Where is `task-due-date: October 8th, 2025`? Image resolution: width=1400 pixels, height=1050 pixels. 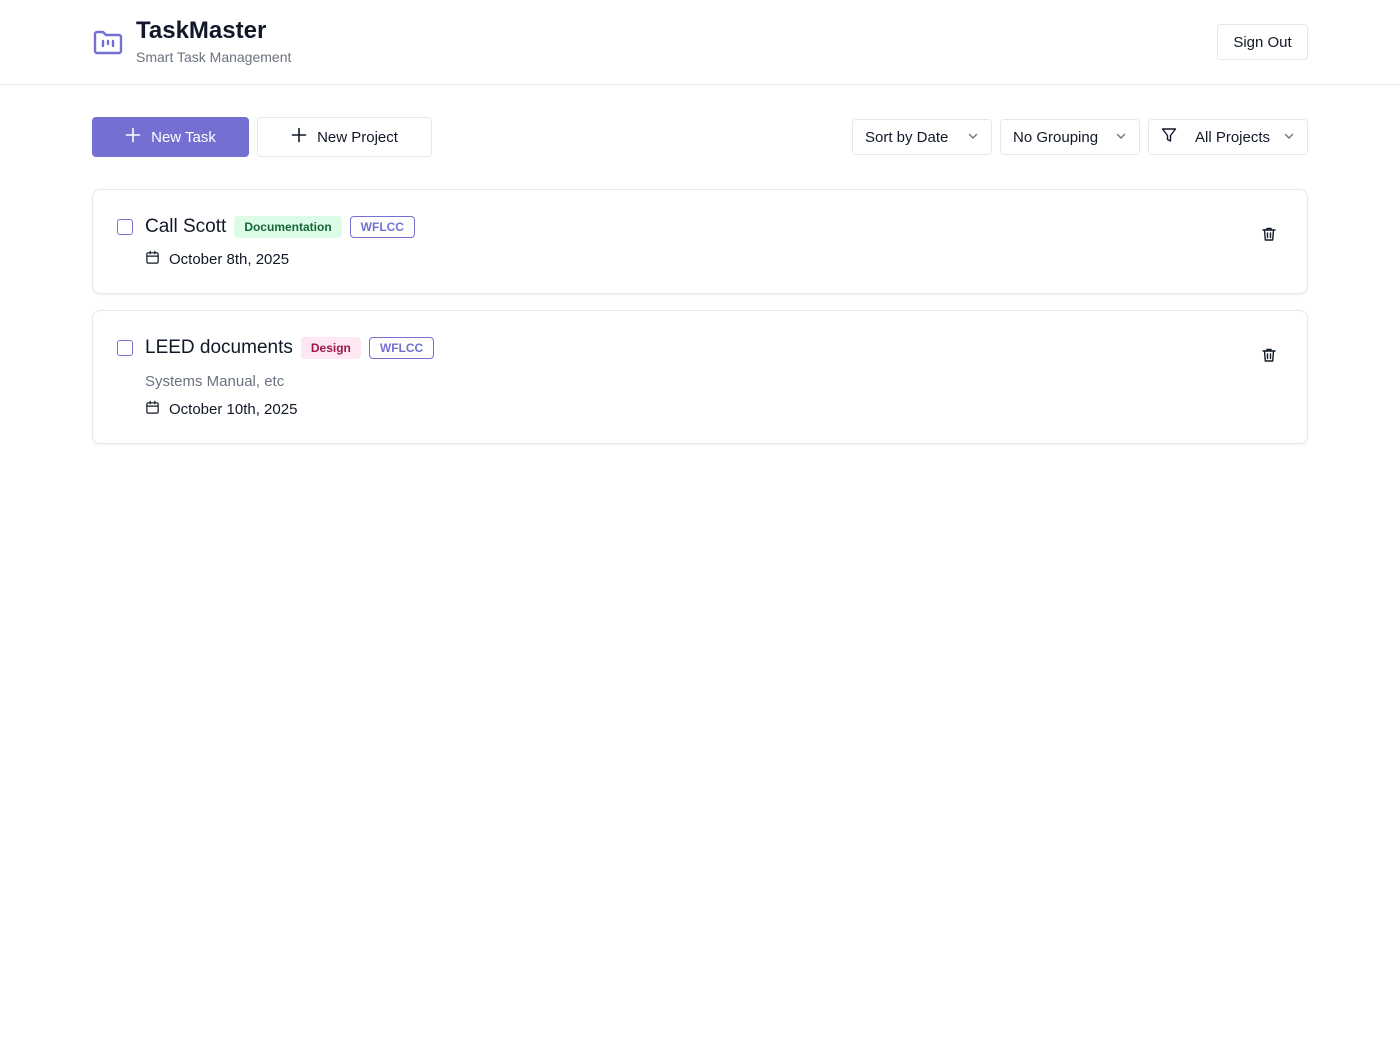
task-due-date: October 8th, 2025 is located at coordinates (714, 259).